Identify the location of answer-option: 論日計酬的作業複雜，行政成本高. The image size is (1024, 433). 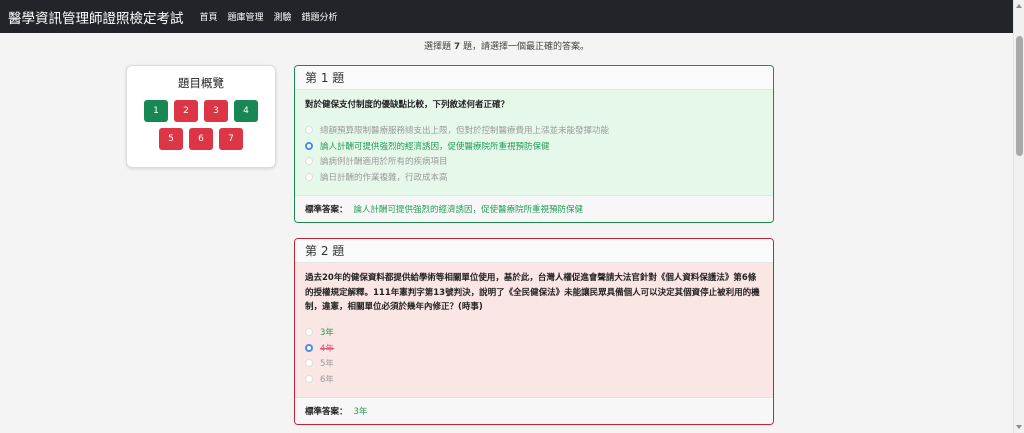
(534, 177).